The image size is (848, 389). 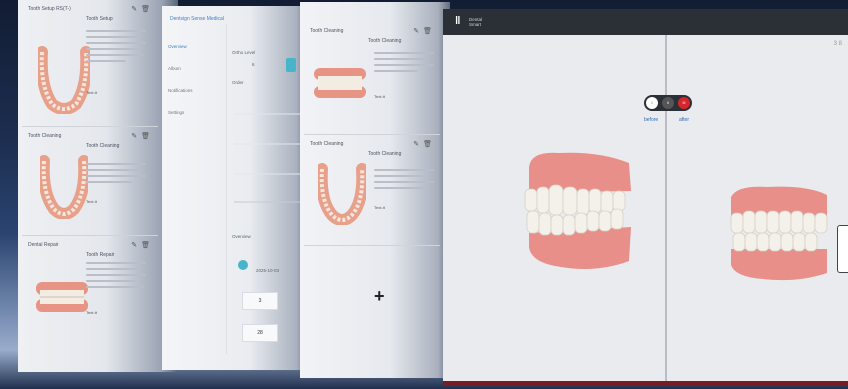 I want to click on after-label: after, so click(x=684, y=120).